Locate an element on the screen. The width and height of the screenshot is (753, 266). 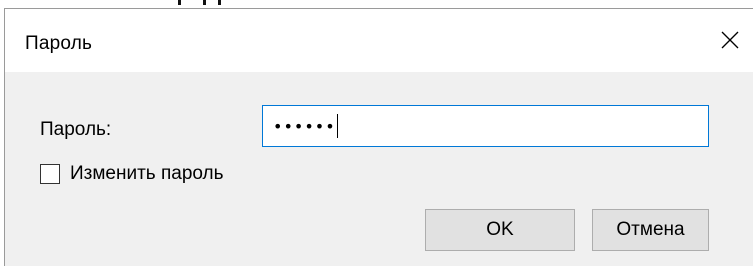
text-caret is located at coordinates (337, 126).